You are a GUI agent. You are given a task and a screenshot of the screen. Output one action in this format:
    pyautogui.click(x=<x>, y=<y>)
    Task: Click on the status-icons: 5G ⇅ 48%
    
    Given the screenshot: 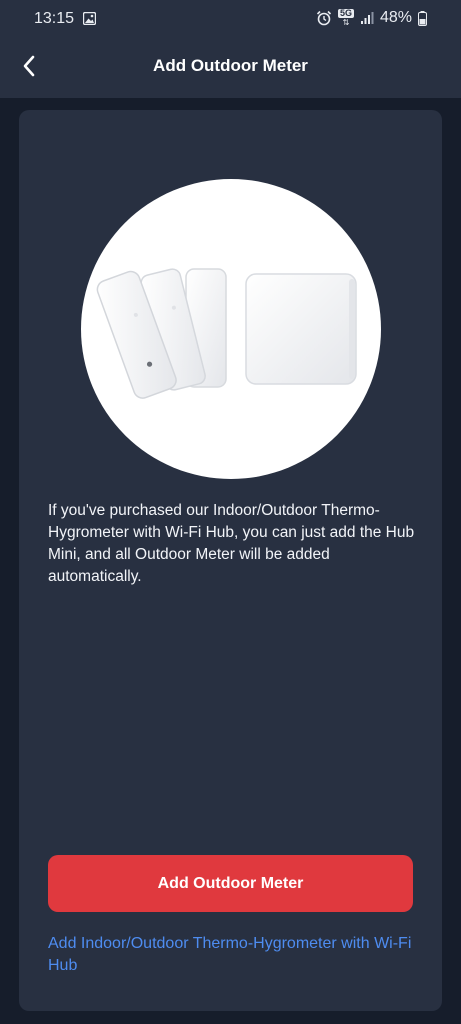 What is the action you would take?
    pyautogui.click(x=371, y=18)
    